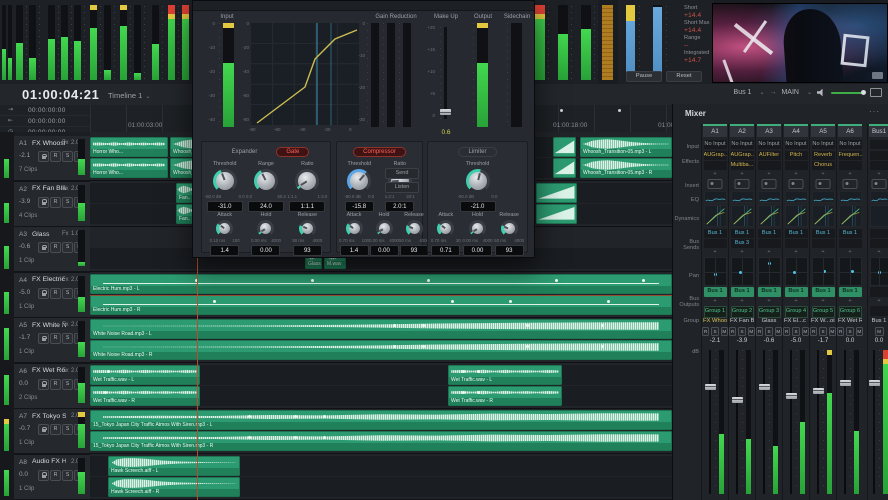 The width and height of the screenshot is (888, 500). Describe the element at coordinates (878, 292) in the screenshot. I see `strip-bus-output` at that location.